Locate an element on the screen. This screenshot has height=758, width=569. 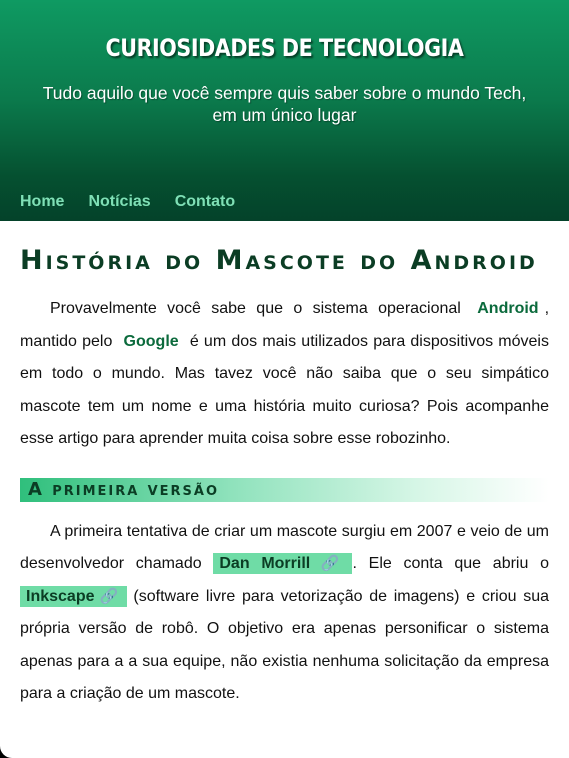
inkscape-link: Inkscape 🔗 is located at coordinates (73, 596).